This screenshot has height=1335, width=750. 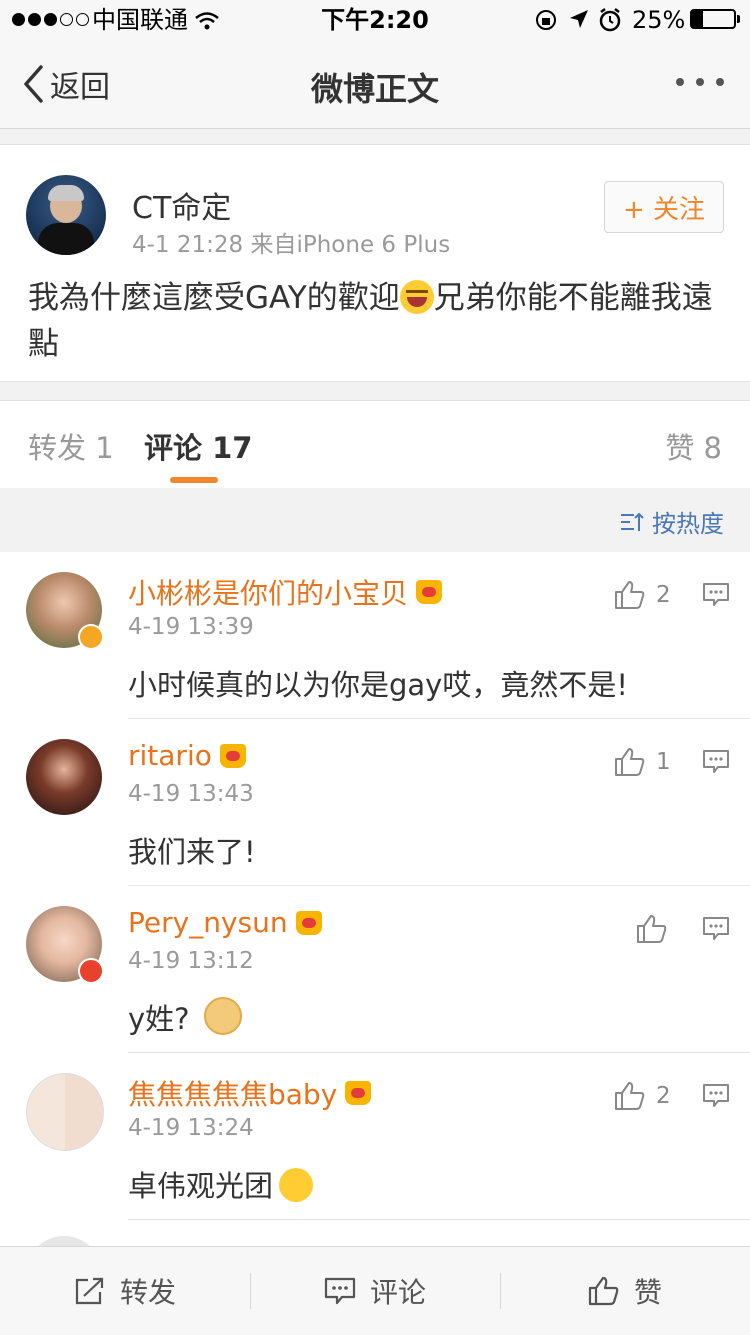 What do you see at coordinates (89, 1291) in the screenshot?
I see `repost-icon` at bounding box center [89, 1291].